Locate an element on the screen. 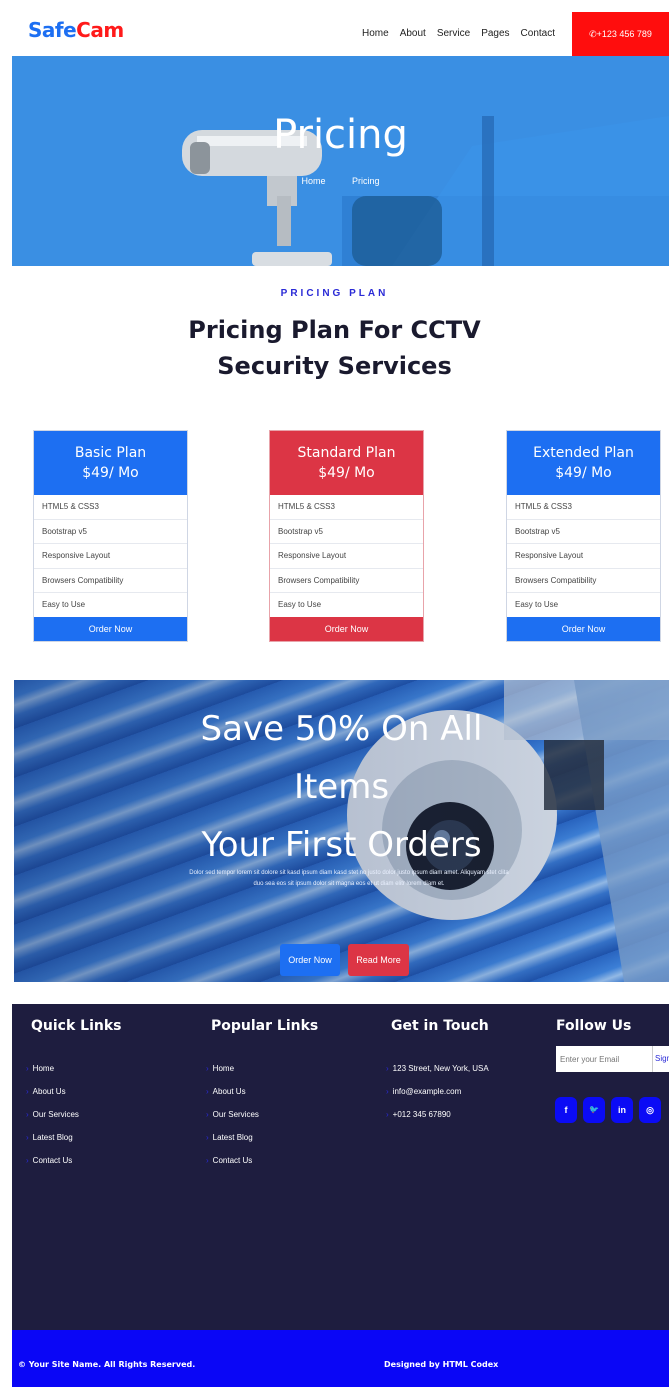 The height and width of the screenshot is (1387, 669). brand-part2: Cam is located at coordinates (100, 30).